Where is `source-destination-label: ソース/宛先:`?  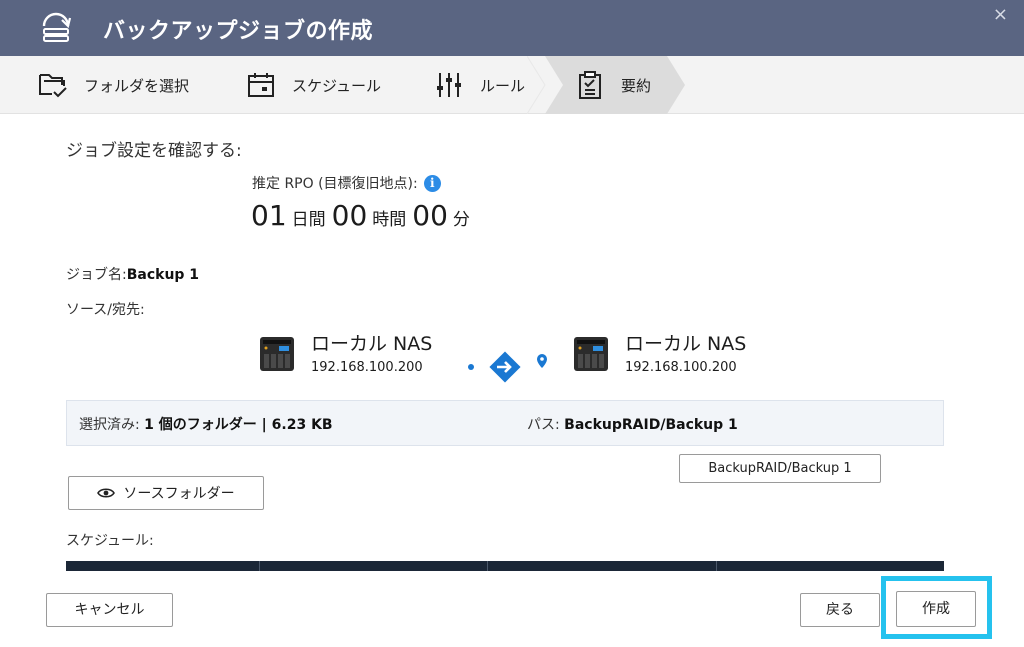 source-destination-label: ソース/宛先: is located at coordinates (105, 310).